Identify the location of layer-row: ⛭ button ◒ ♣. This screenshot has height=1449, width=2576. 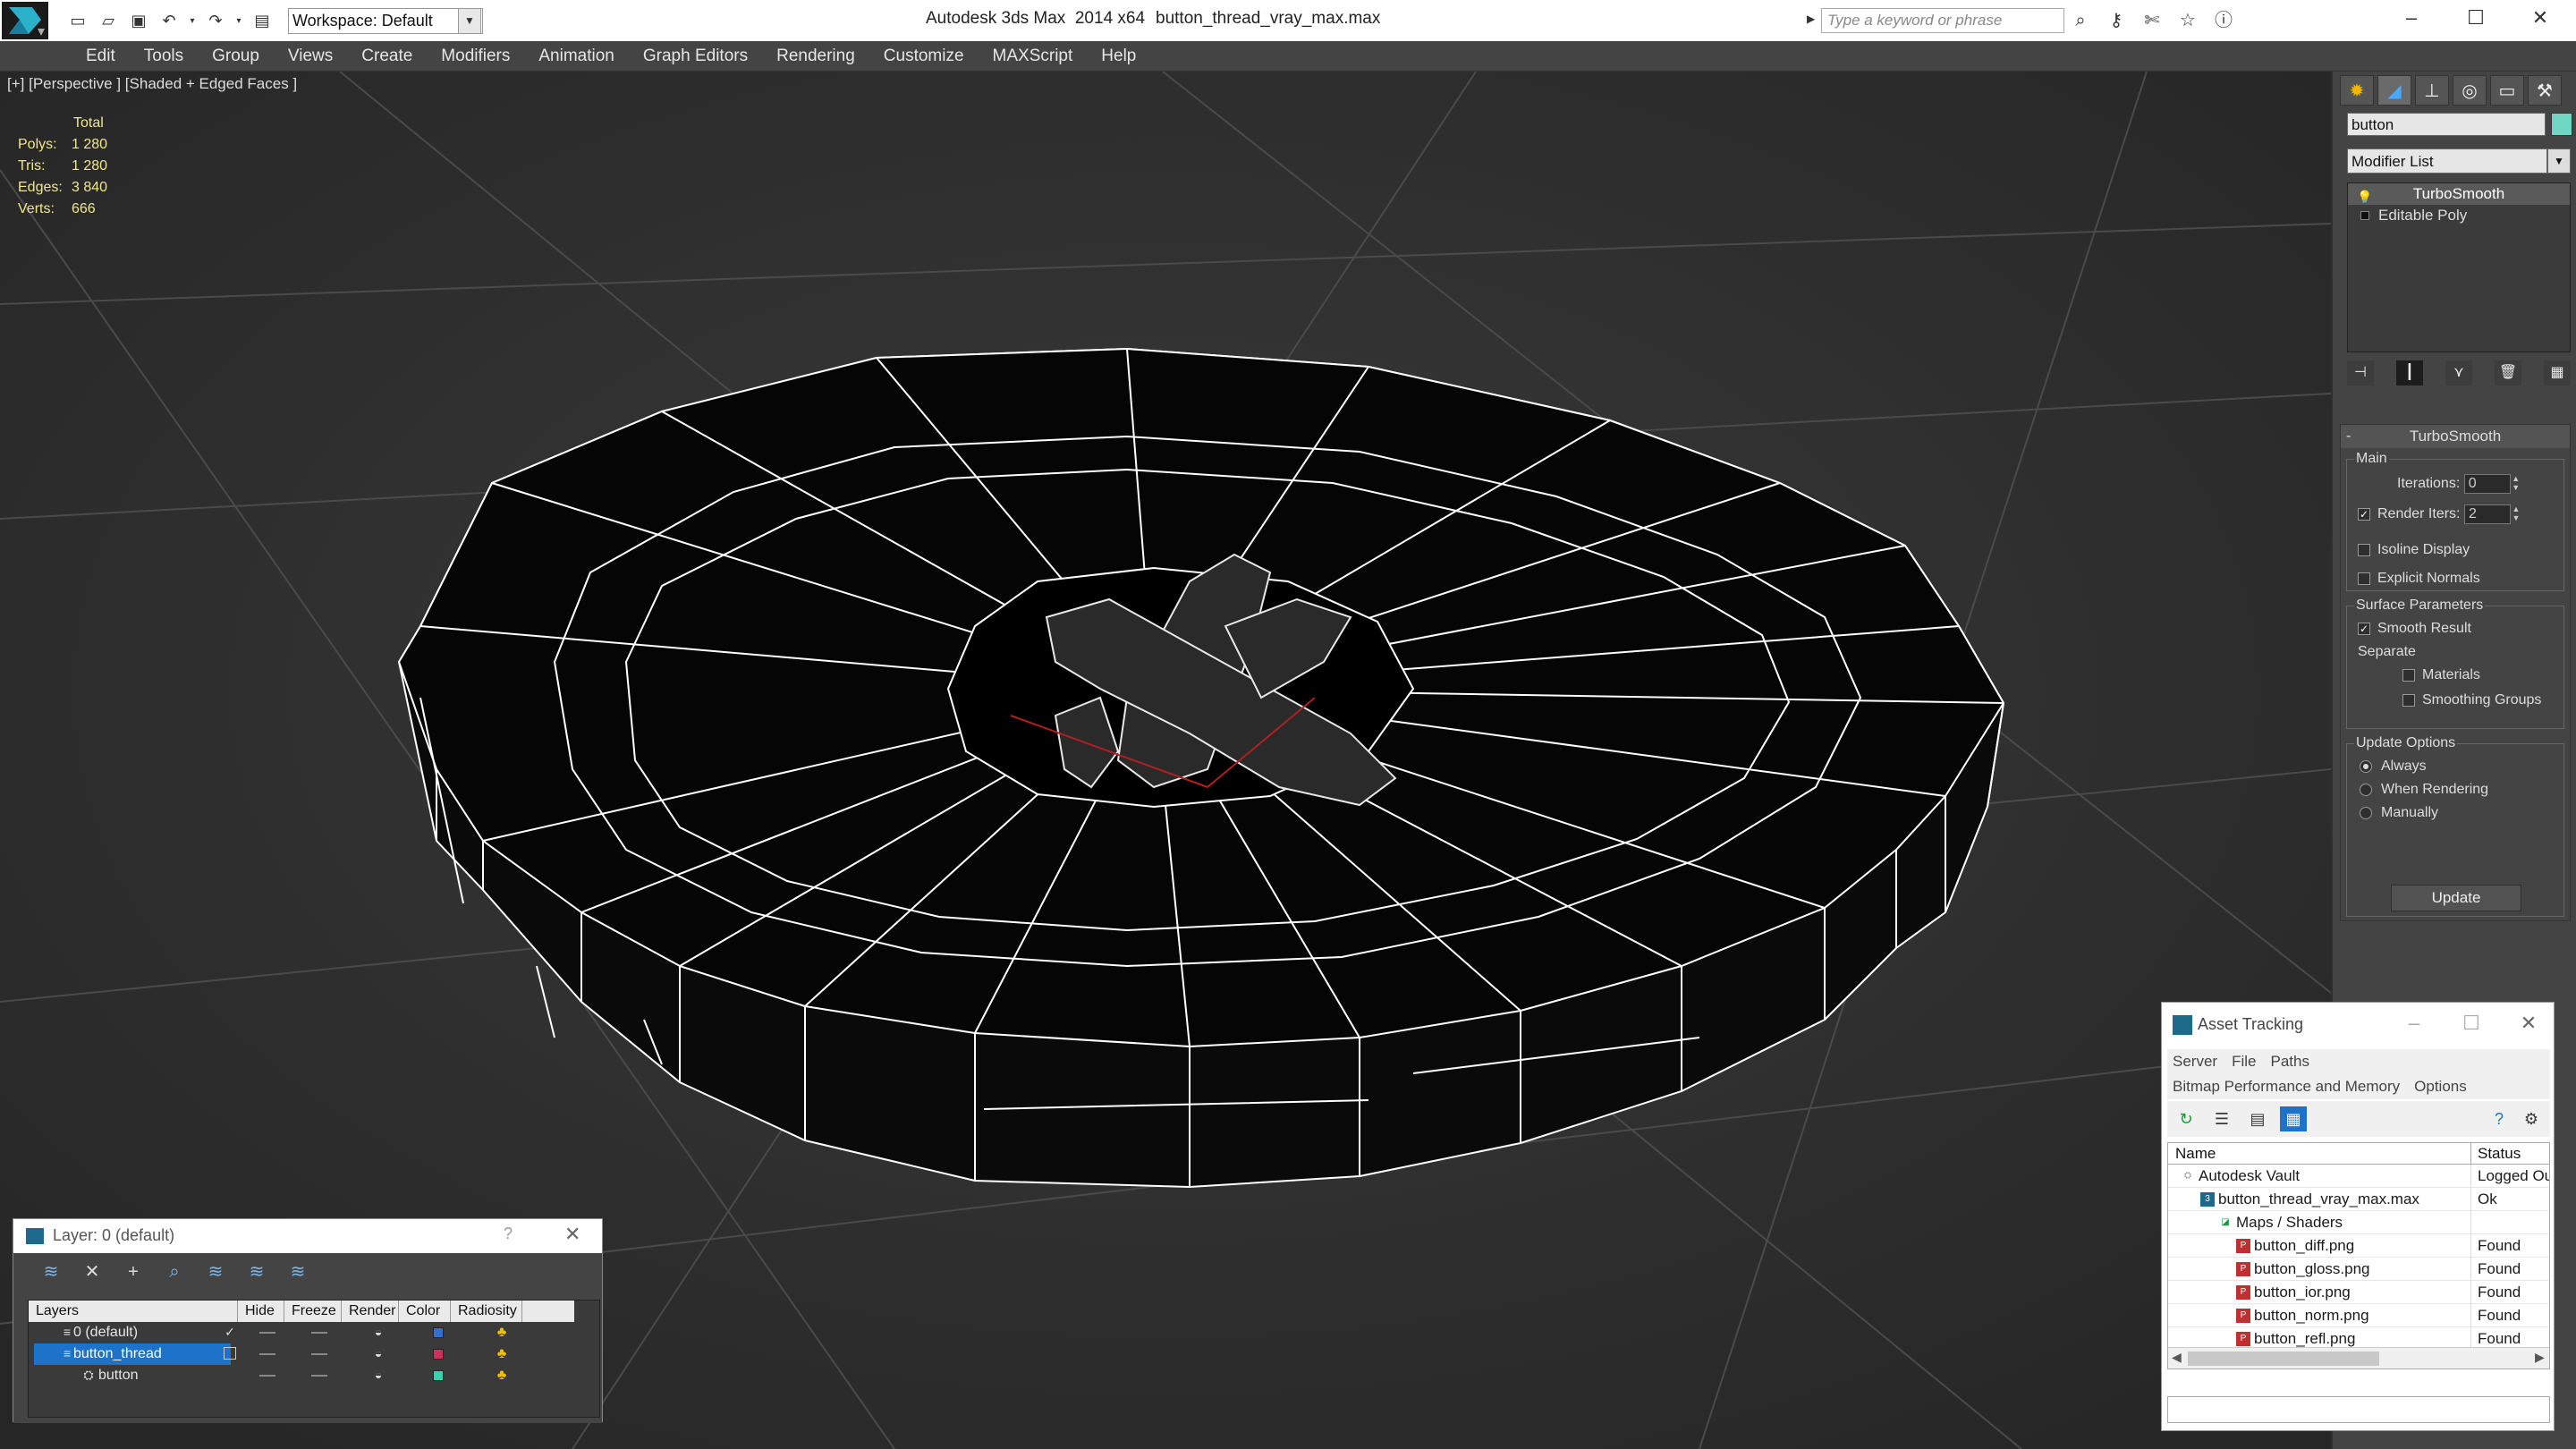
(301, 1375).